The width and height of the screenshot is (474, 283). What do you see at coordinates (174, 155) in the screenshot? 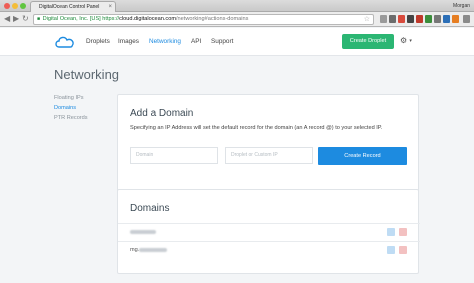
I see `domain-input: Domain` at bounding box center [174, 155].